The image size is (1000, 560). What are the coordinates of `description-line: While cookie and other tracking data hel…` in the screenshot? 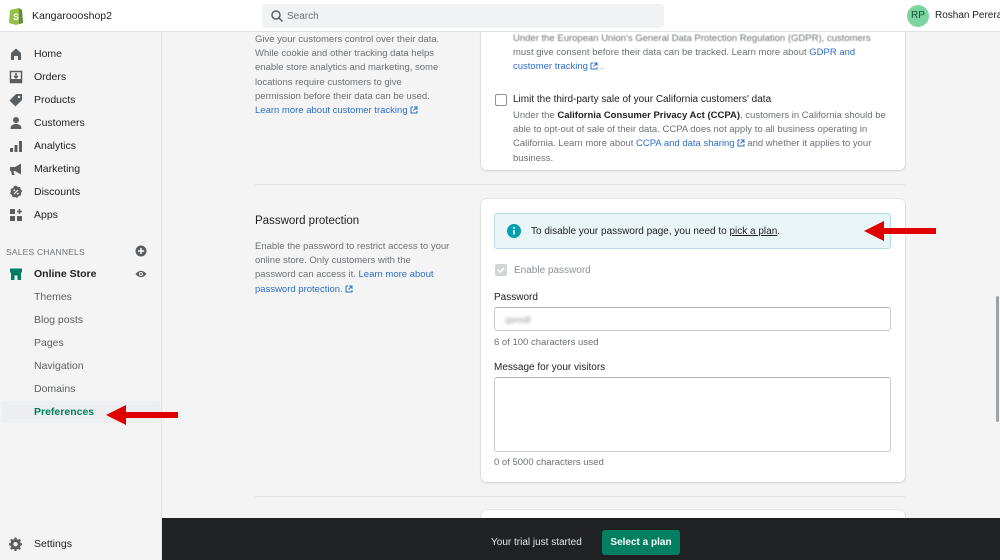 It's located at (345, 54).